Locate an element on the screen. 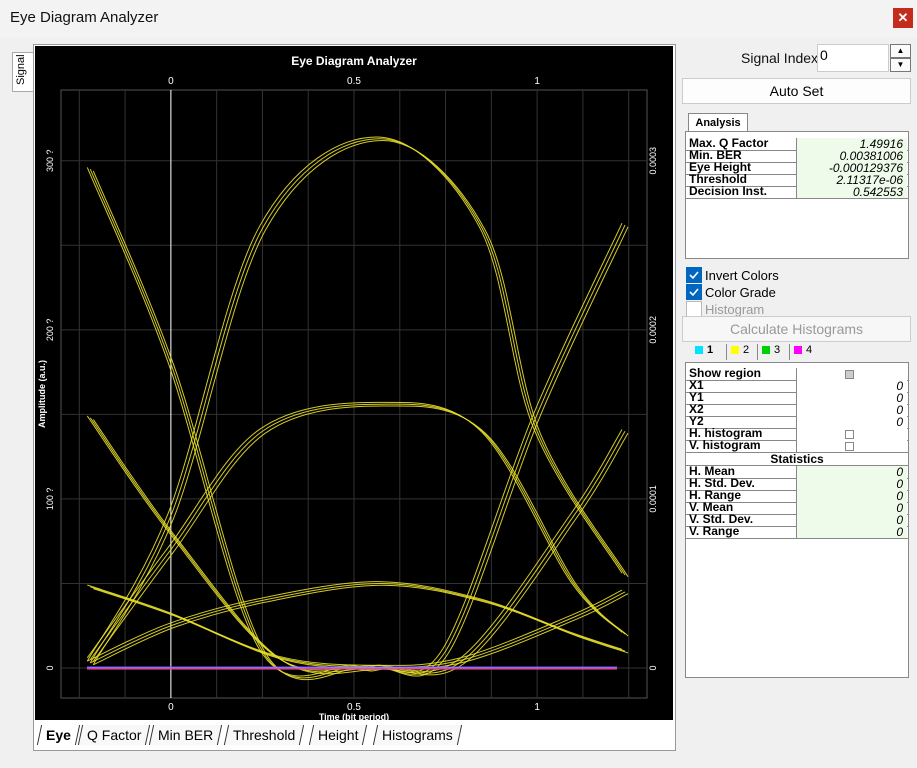 Image resolution: width=917 pixels, height=768 pixels. histogram-checkbox is located at coordinates (694, 309).